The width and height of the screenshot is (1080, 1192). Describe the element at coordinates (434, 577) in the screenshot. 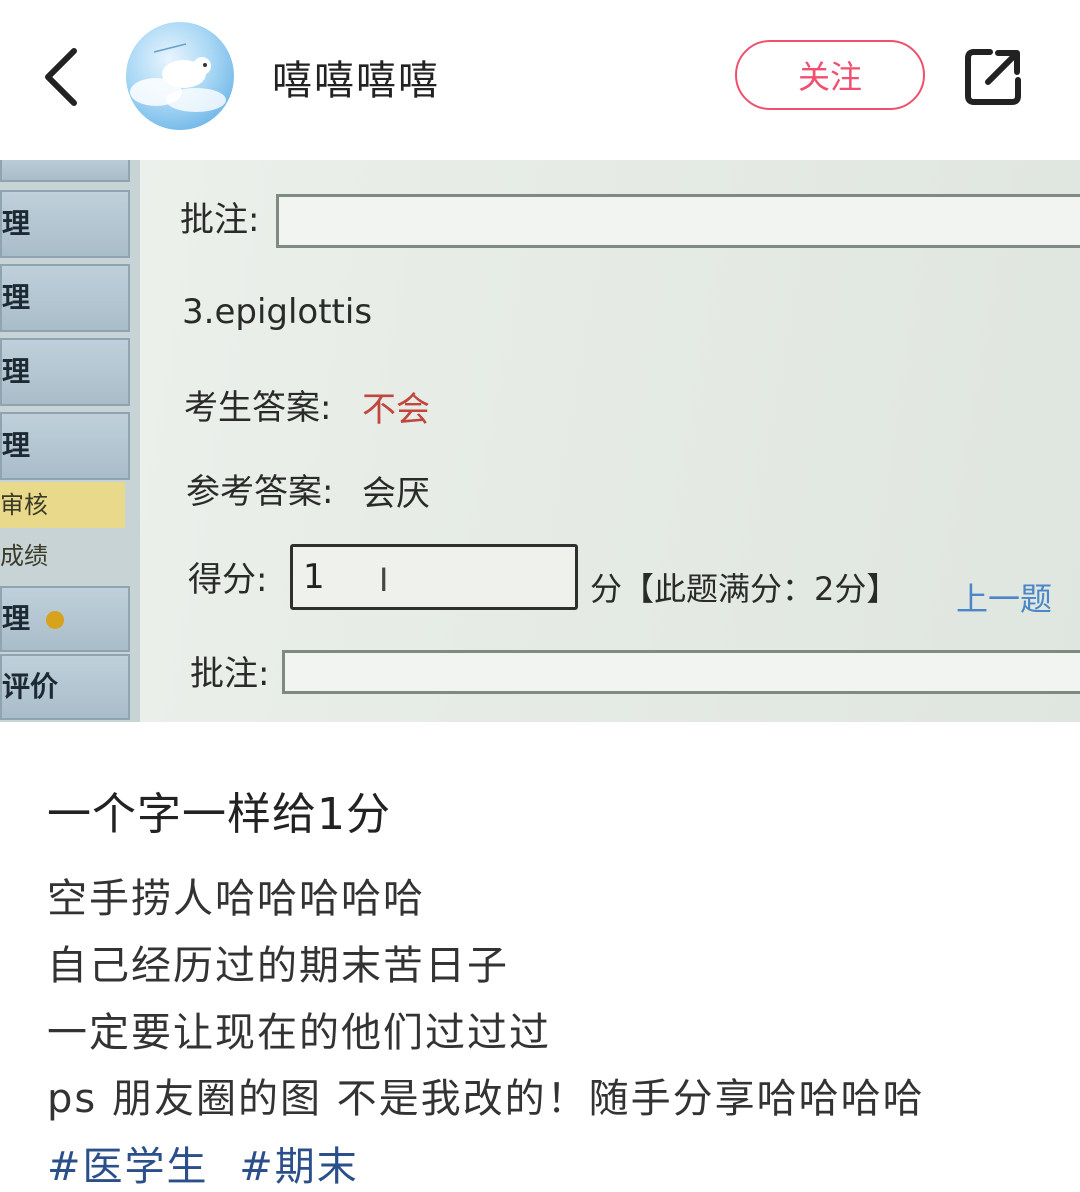

I see `score-input: 1 I` at that location.